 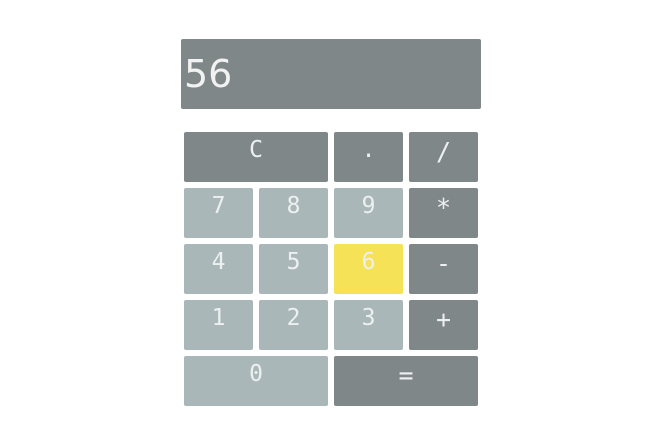 What do you see at coordinates (256, 381) in the screenshot?
I see `digit-0-button: 0` at bounding box center [256, 381].